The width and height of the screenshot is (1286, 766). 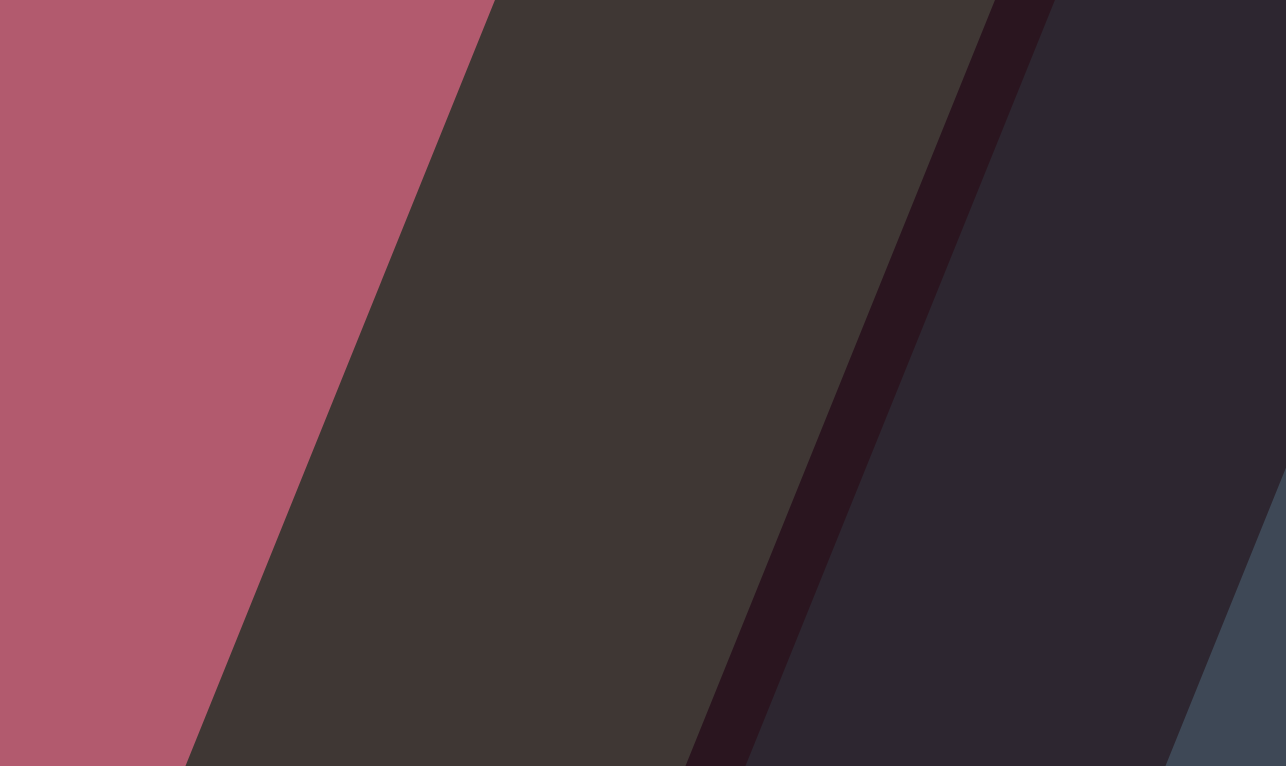 What do you see at coordinates (467, 86) in the screenshot?
I see `document-tab-bar: demo.yaml` at bounding box center [467, 86].